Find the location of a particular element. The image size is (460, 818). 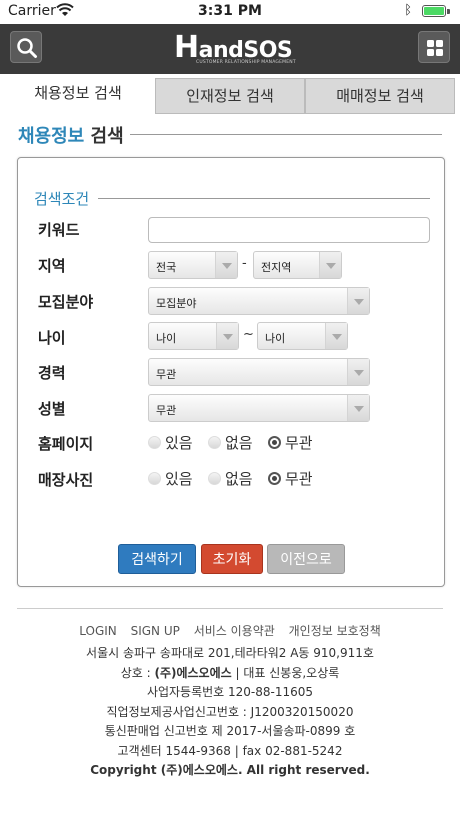

search-icon is located at coordinates (27, 48).